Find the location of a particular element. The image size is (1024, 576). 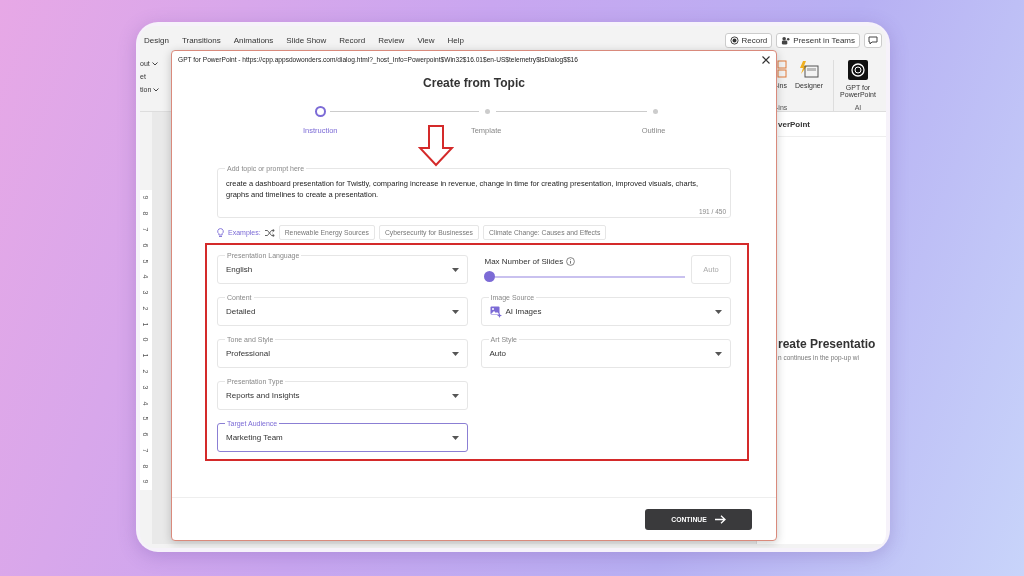

record-button: Record is located at coordinates (748, 40).